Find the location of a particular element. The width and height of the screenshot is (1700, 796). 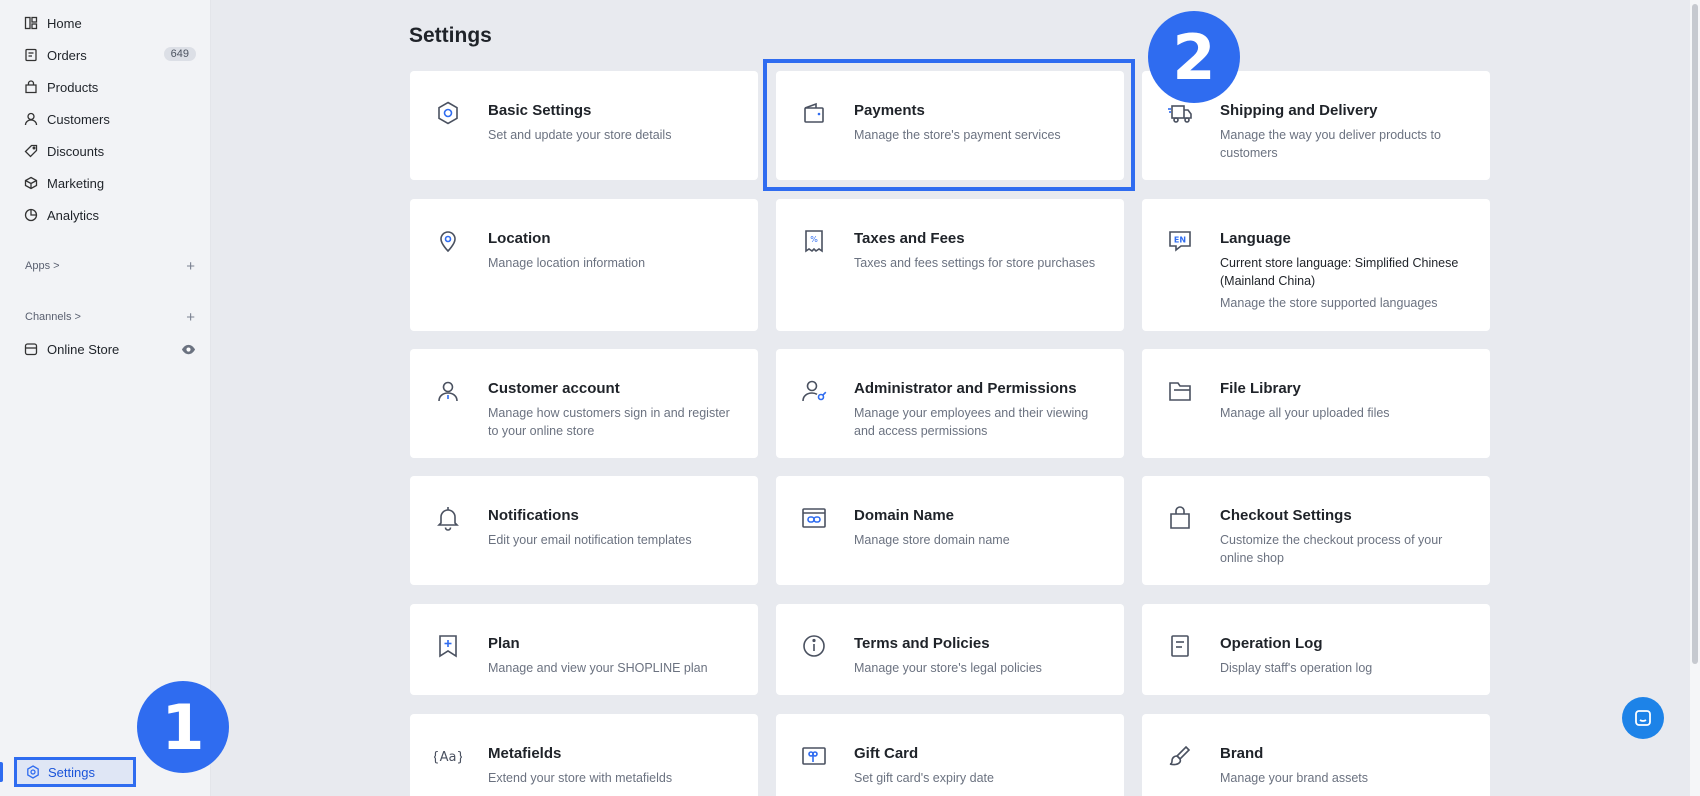

sidebar-item-discounts: Discounts is located at coordinates (110, 151).